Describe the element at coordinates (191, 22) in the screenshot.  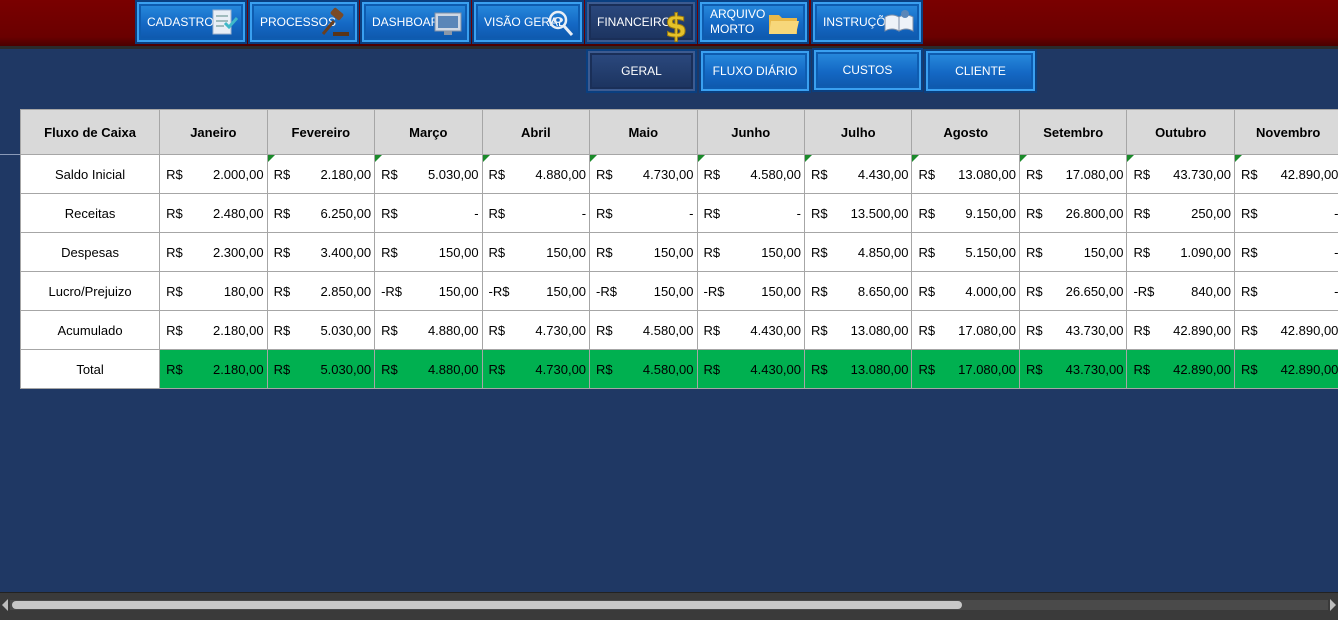
I see `nav-cadastro-button: CADASTRO` at that location.